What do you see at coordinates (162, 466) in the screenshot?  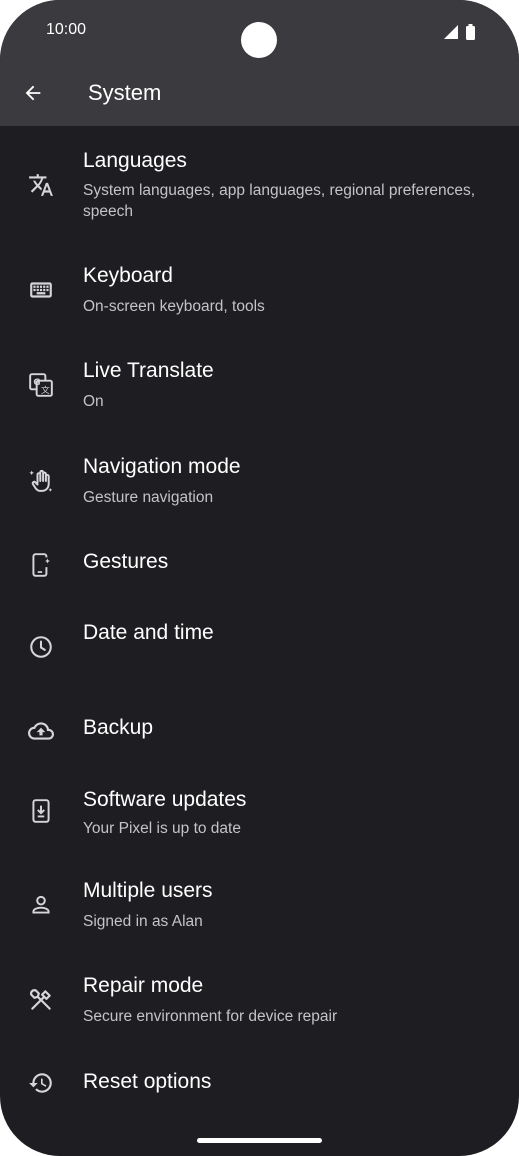 I see `item-title: Navigation mode` at bounding box center [162, 466].